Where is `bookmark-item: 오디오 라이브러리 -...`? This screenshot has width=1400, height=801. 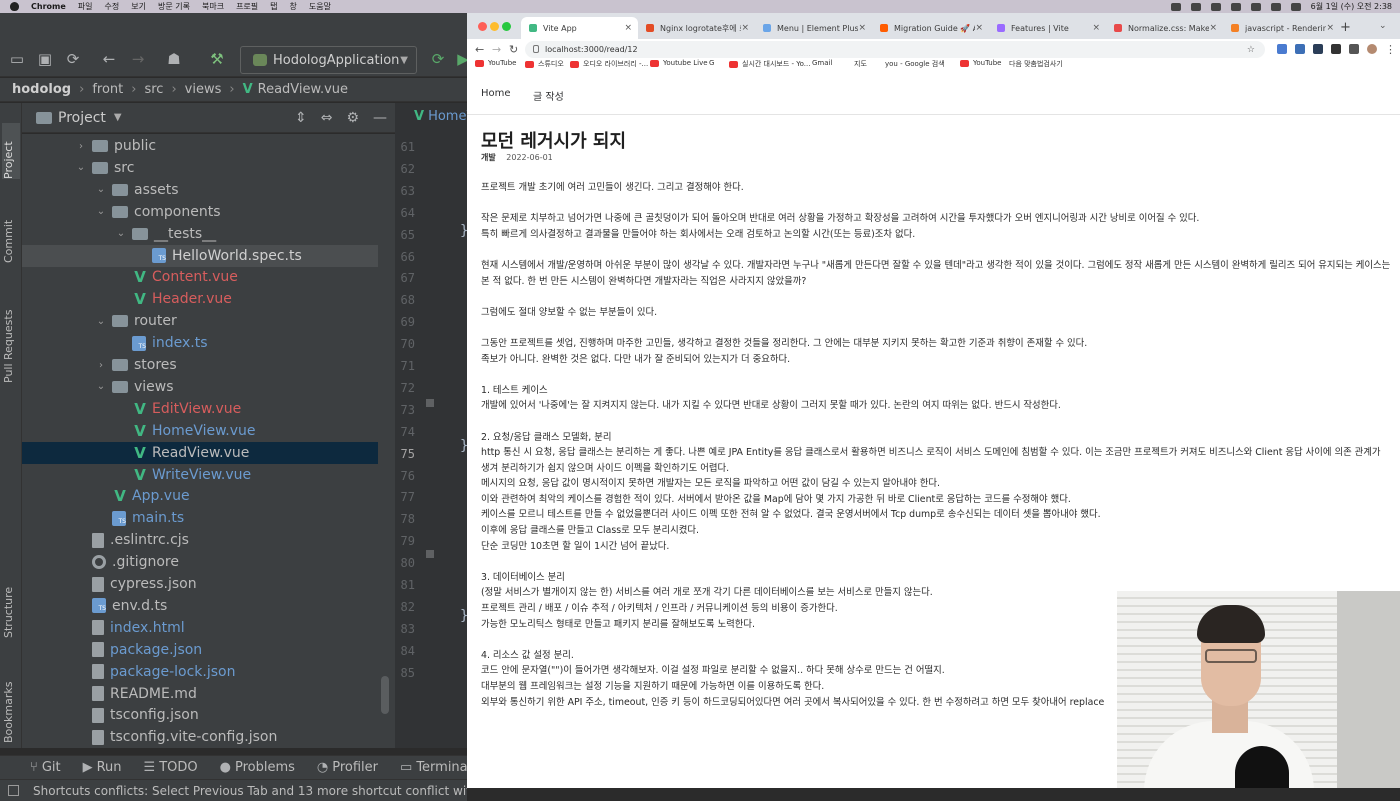 bookmark-item: 오디오 라이브러리 -... is located at coordinates (609, 64).